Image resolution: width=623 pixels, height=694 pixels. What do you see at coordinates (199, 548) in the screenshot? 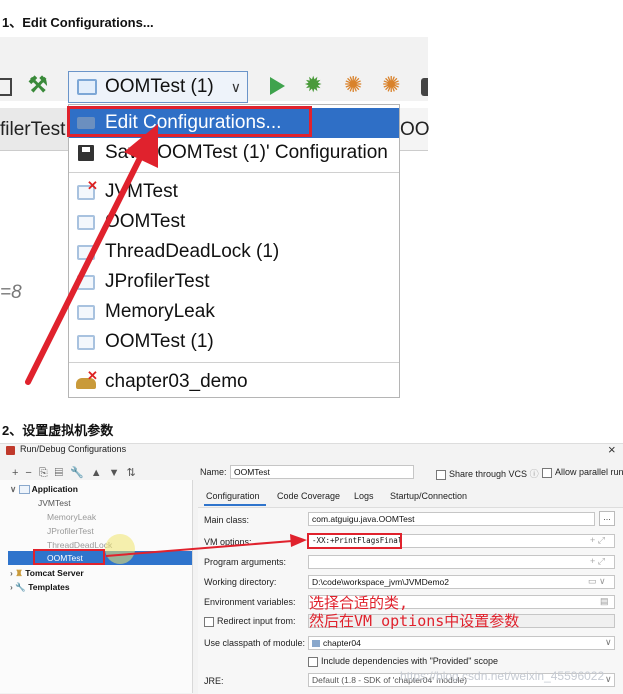
I see `arrow-shaft` at bounding box center [199, 548].